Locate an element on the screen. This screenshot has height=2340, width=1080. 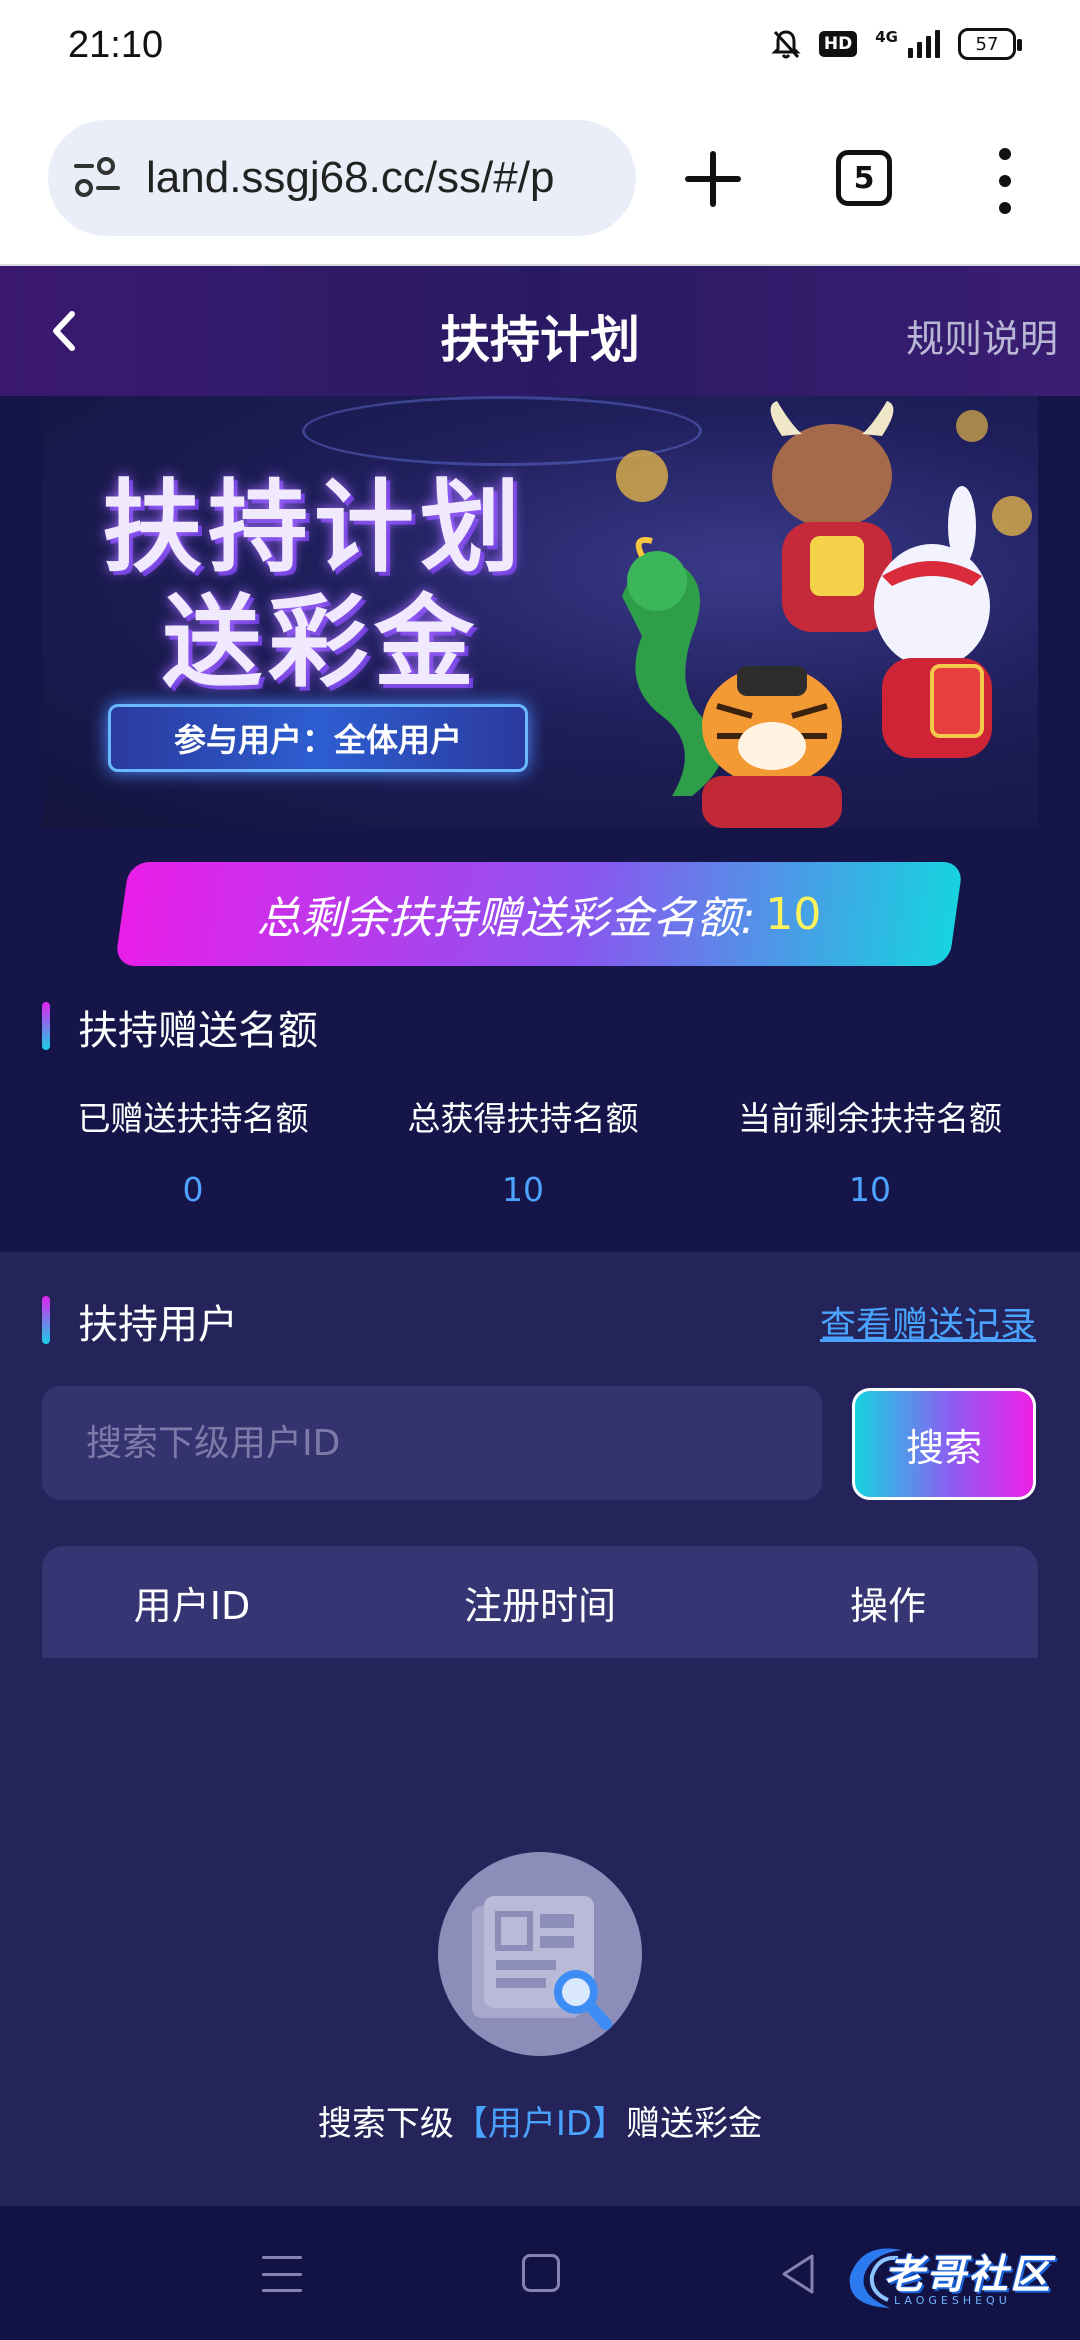
nav-back-icon is located at coordinates (798, 2274).